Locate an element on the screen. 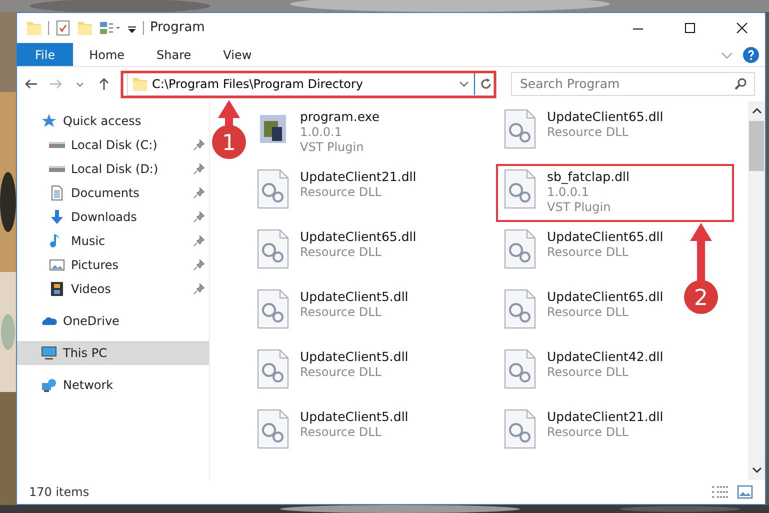 Image resolution: width=769 pixels, height=513 pixels. sidebar-item: This PC is located at coordinates (113, 353).